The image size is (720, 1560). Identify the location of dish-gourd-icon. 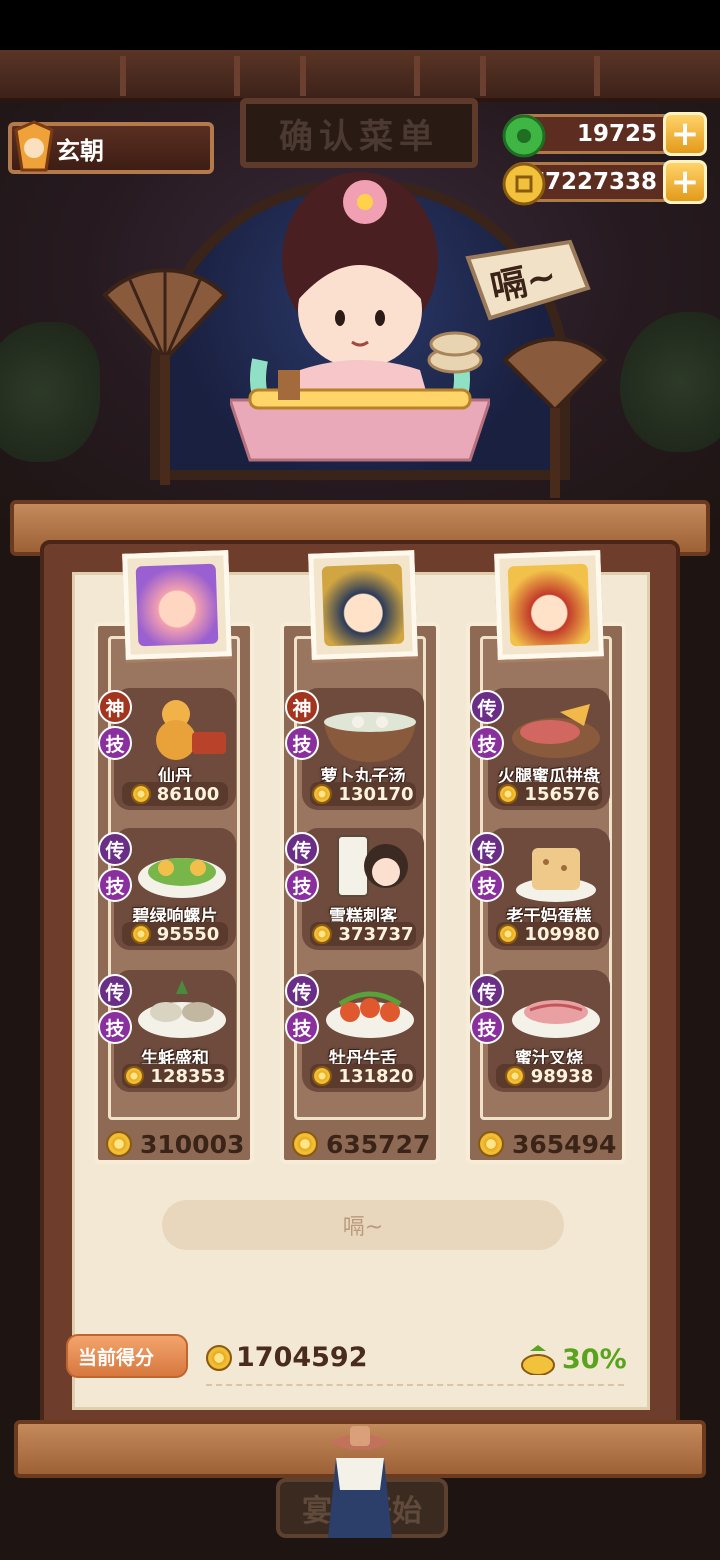
(191, 730).